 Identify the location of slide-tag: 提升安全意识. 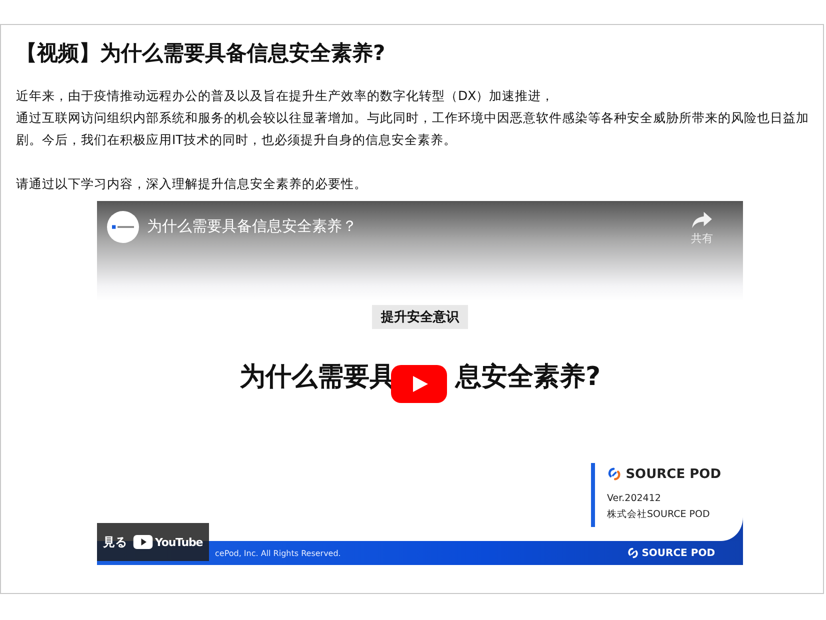
(420, 317).